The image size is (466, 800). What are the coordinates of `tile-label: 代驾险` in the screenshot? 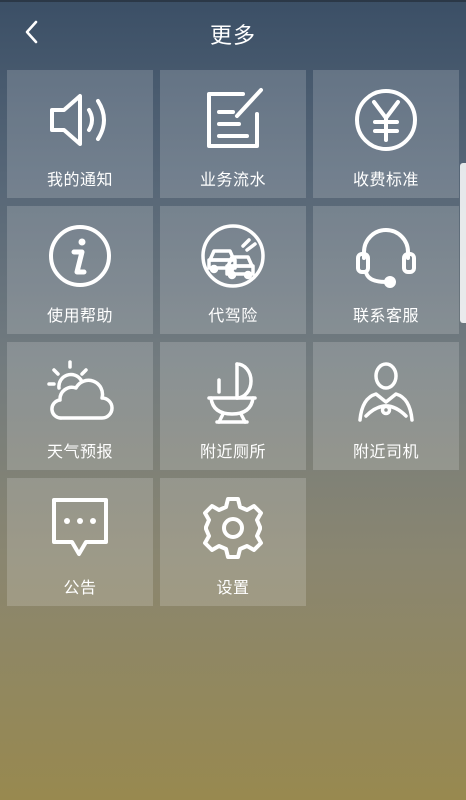 It's located at (233, 315).